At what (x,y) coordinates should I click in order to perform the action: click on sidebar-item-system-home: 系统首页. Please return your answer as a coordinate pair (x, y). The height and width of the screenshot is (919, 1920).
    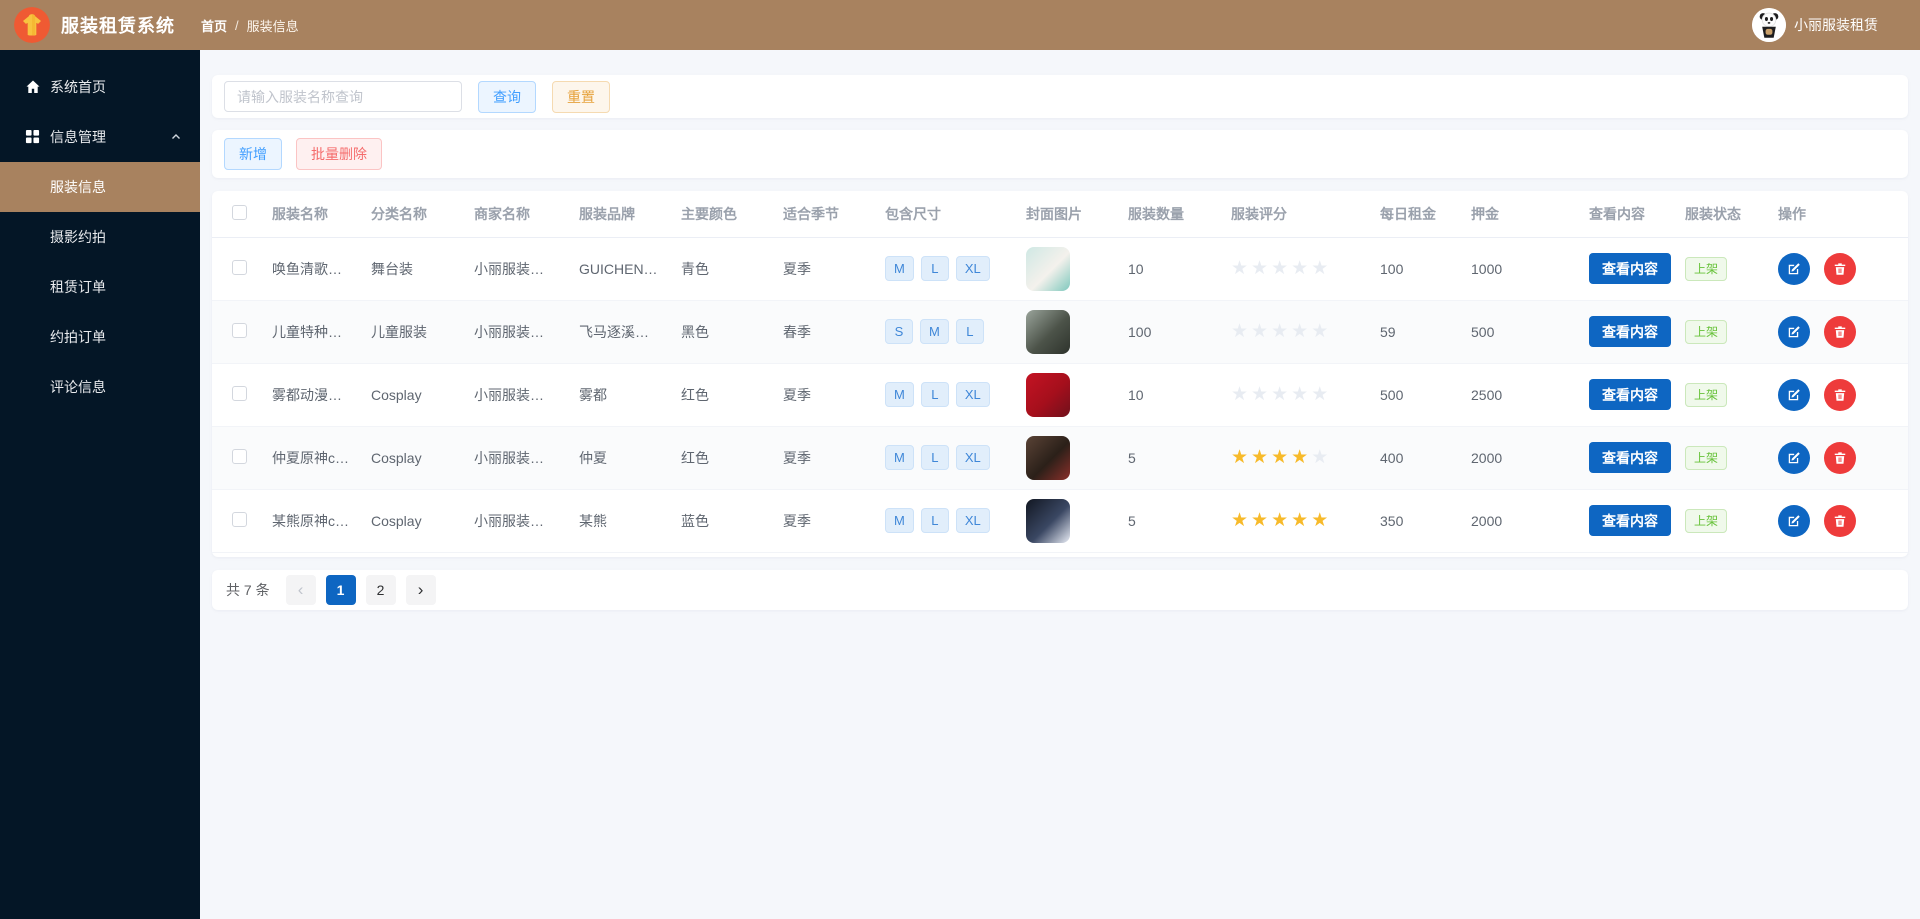
    Looking at the image, I should click on (100, 87).